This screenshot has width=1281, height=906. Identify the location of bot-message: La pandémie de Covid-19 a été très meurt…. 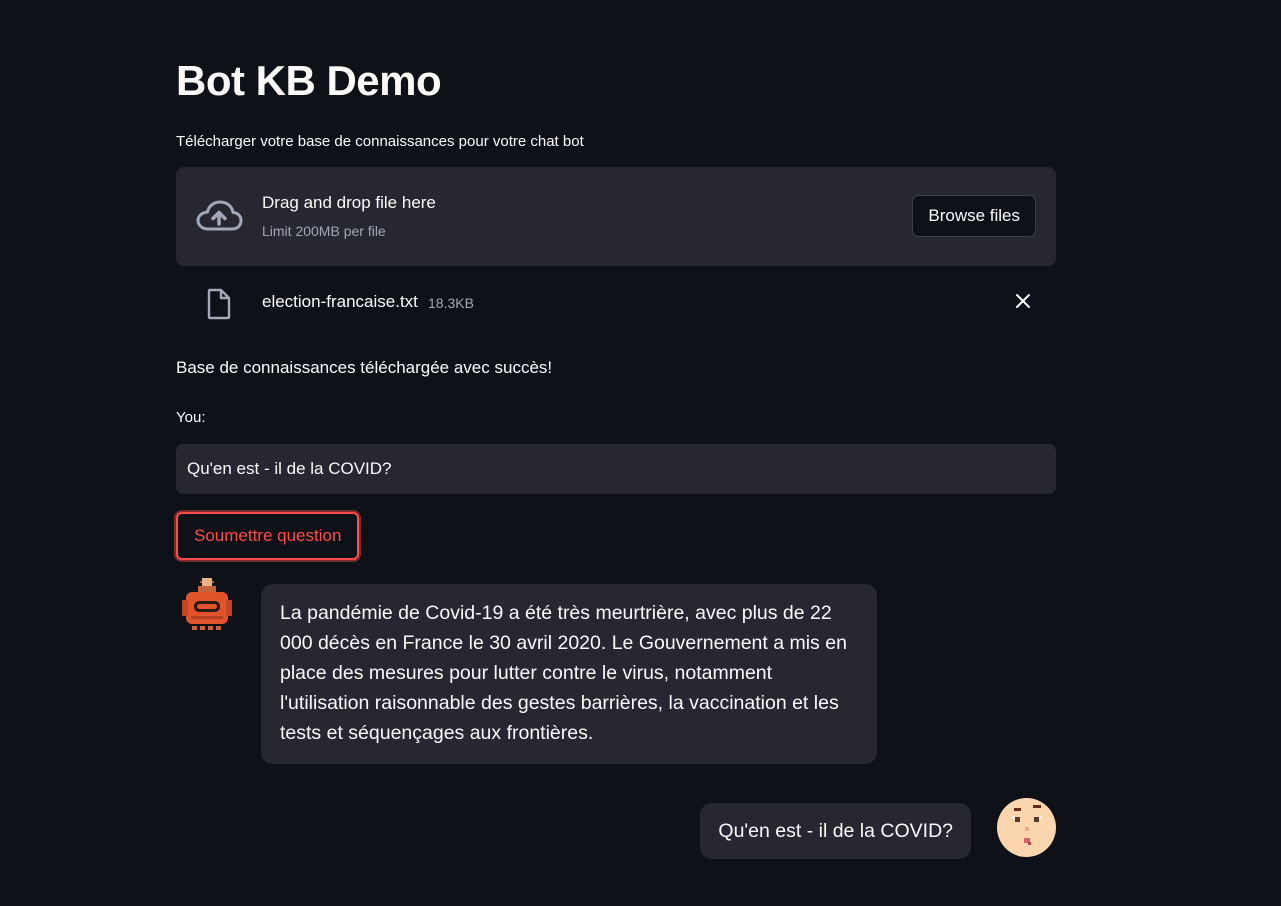
(569, 674).